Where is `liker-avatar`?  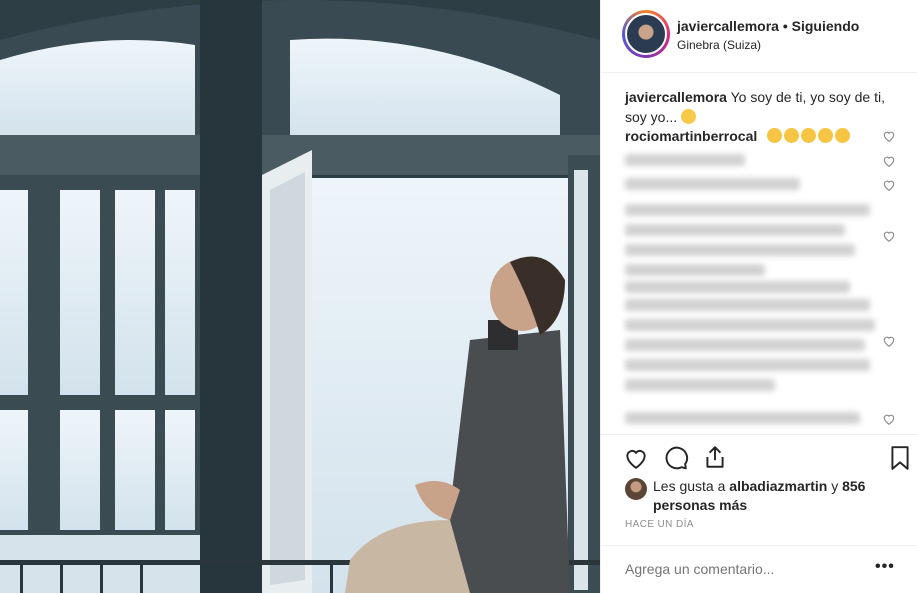 liker-avatar is located at coordinates (636, 489).